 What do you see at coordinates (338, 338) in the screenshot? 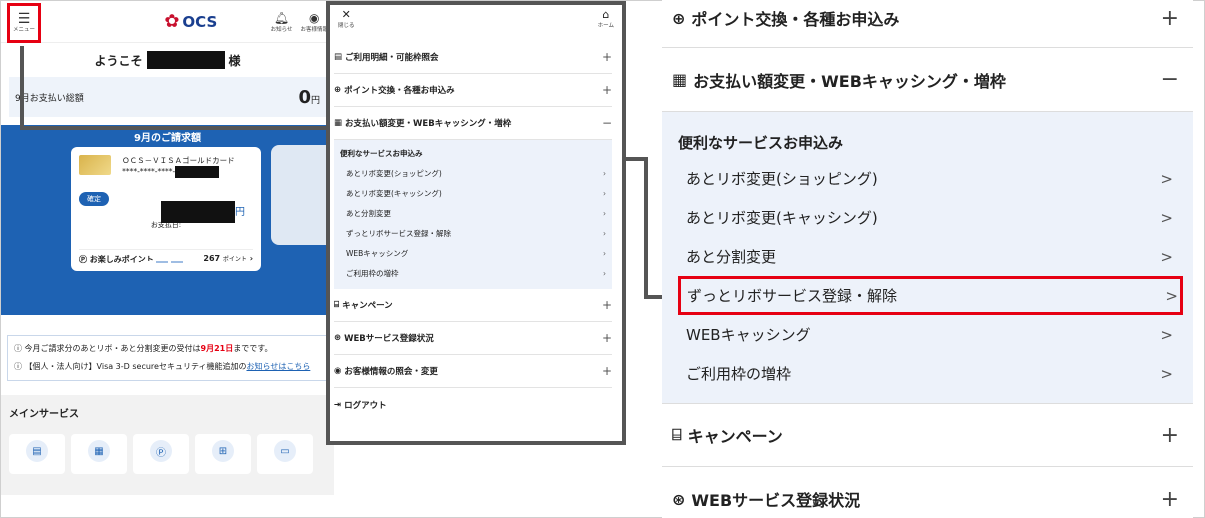
I see `globe-icon: ⊛` at bounding box center [338, 338].